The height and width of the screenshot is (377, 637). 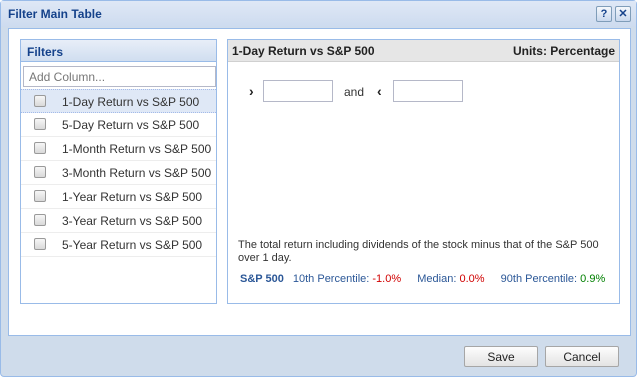 I want to click on p10-value: -1.0%, so click(x=387, y=279).